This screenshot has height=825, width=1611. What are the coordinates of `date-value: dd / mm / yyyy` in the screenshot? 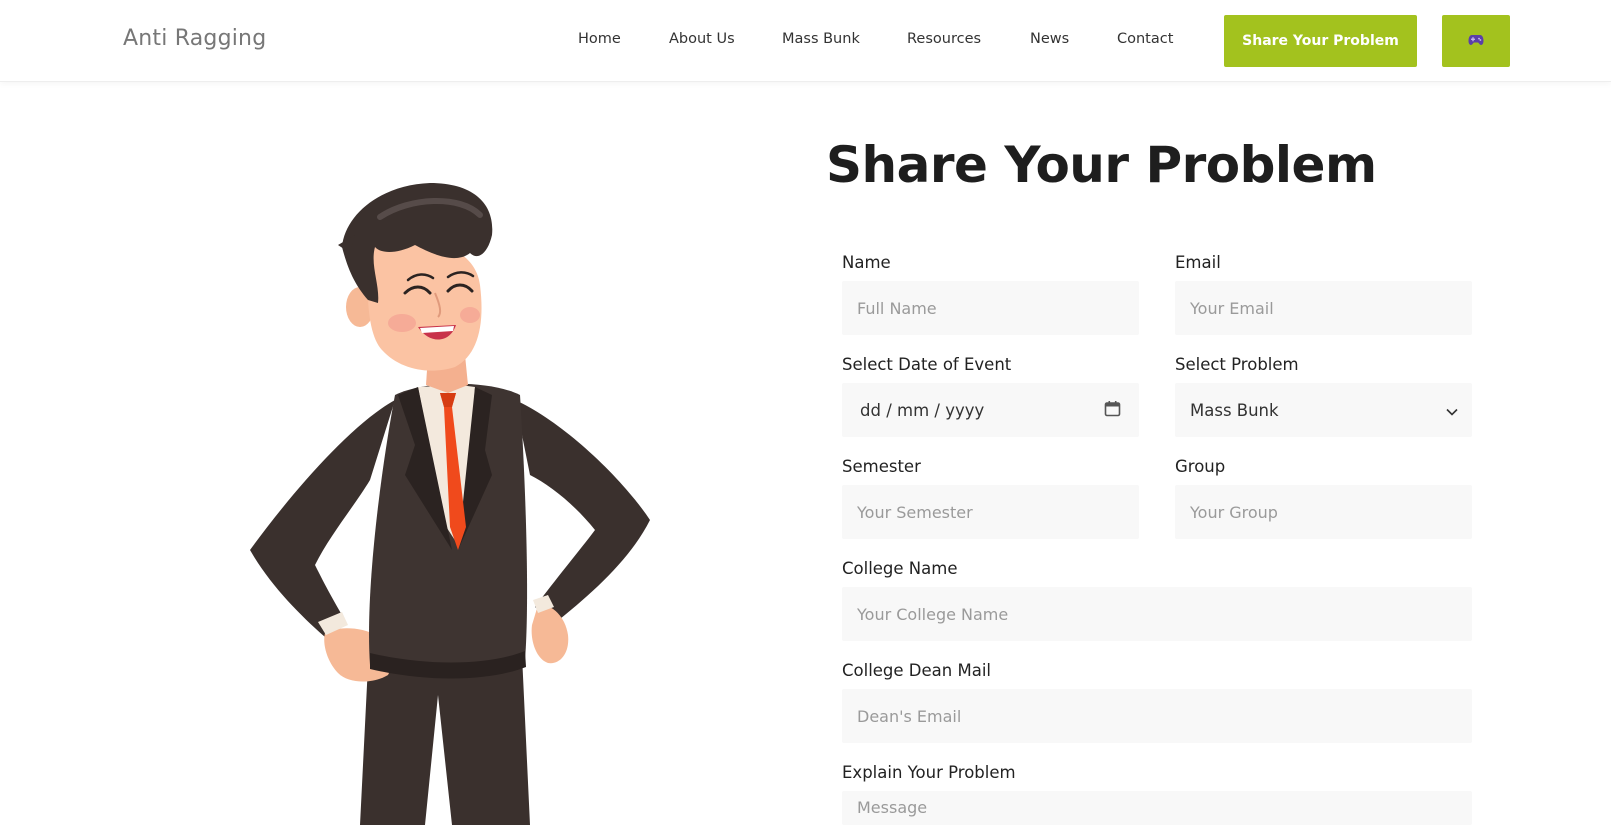 It's located at (922, 410).